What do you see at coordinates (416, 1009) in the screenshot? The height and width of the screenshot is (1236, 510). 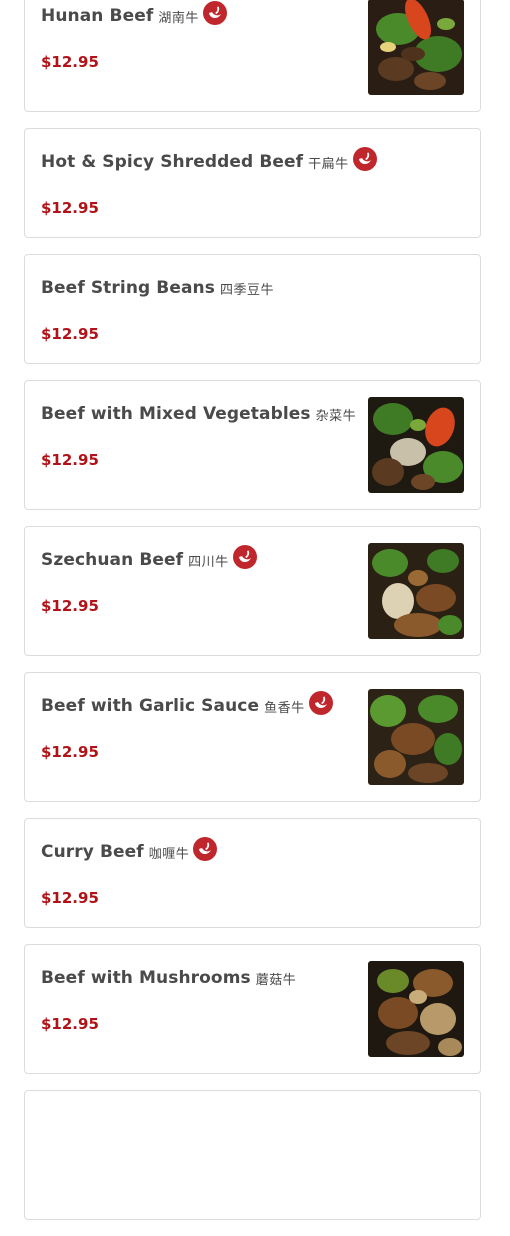 I see `beef-mushroom-photo` at bounding box center [416, 1009].